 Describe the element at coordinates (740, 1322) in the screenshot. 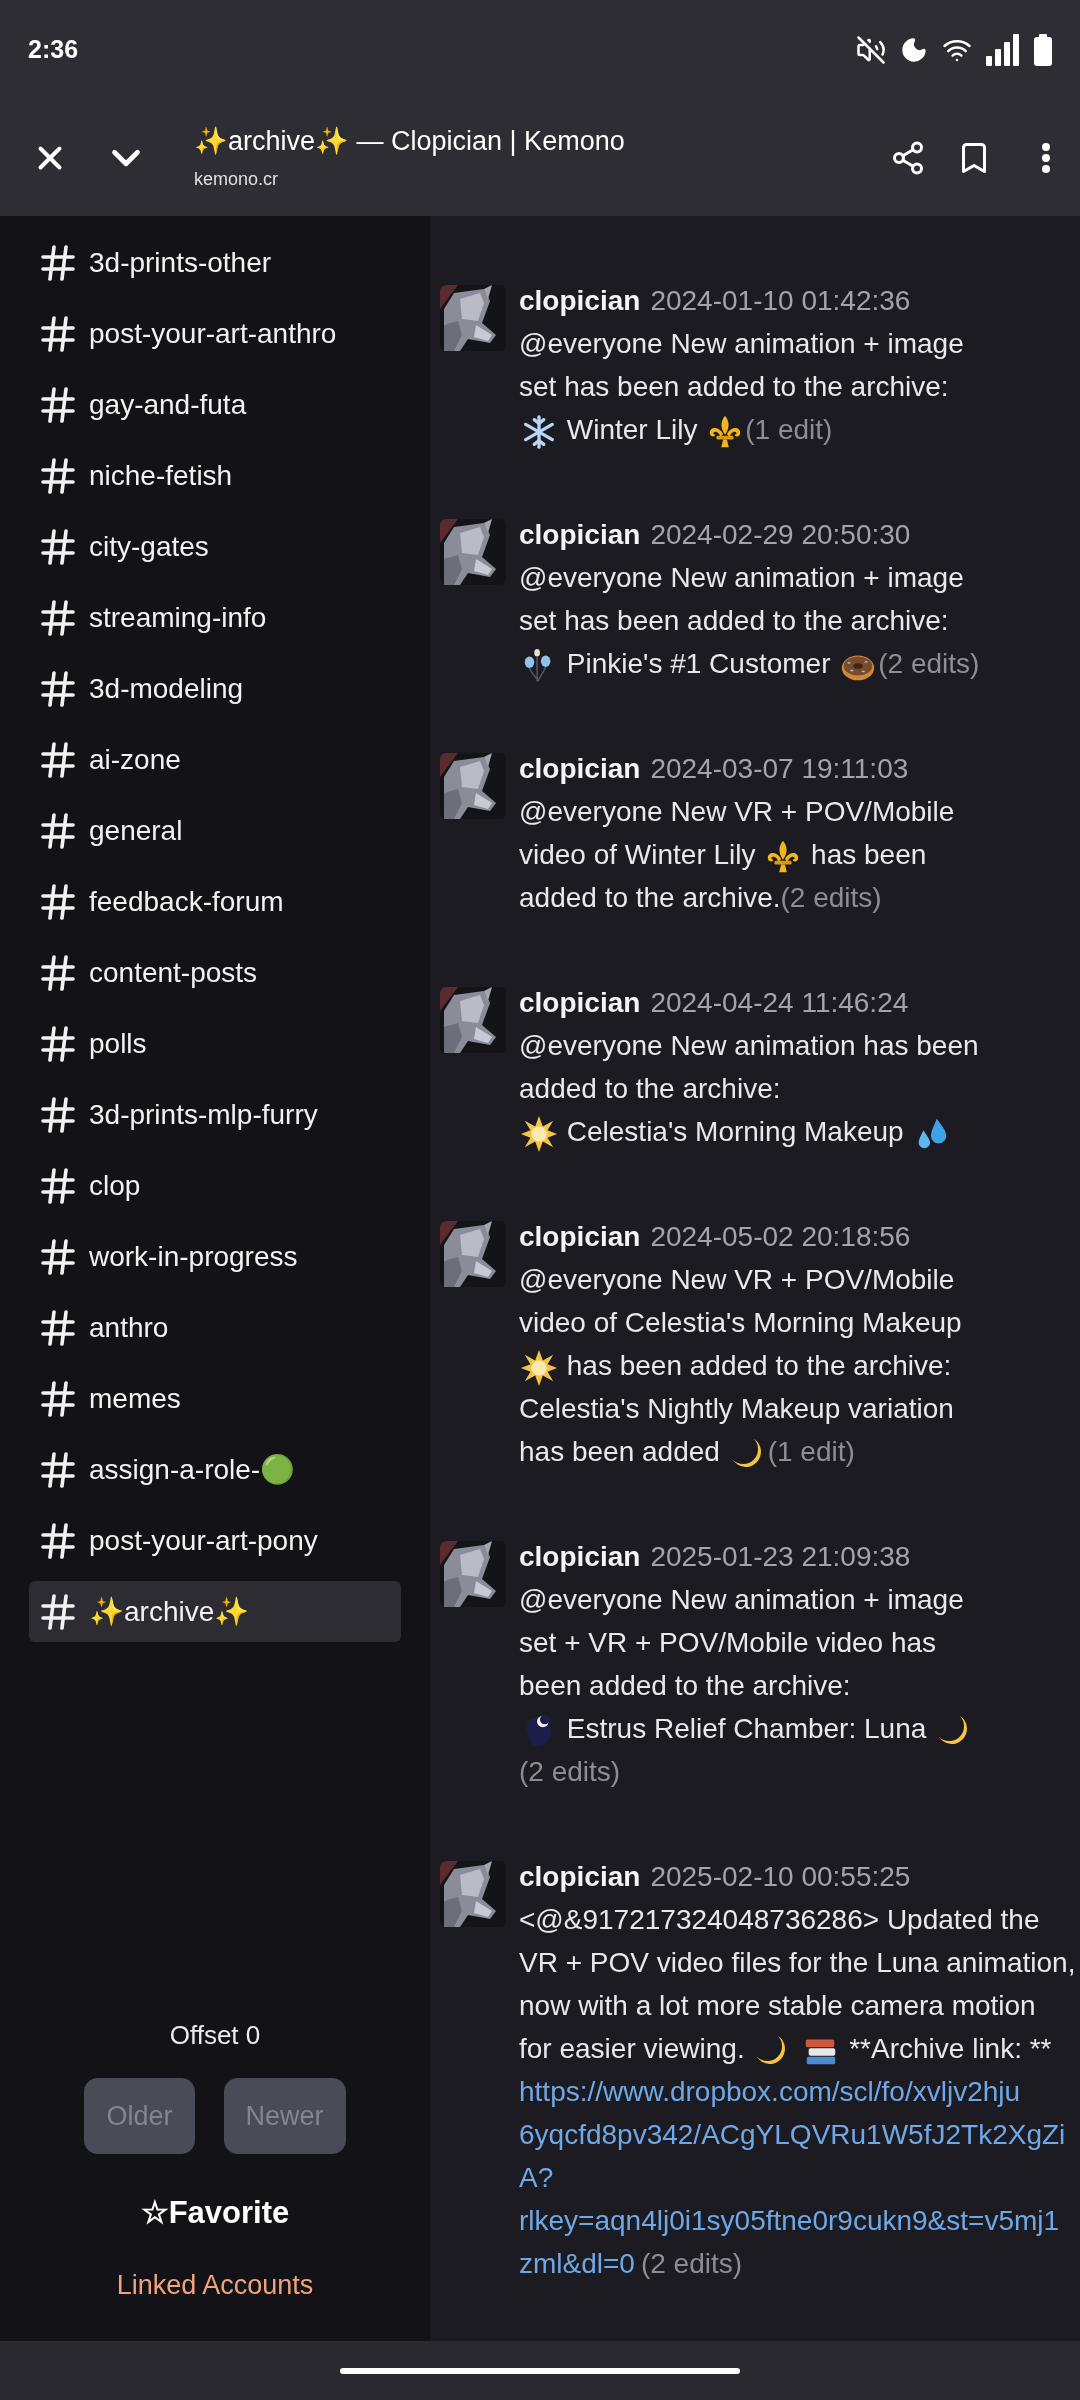

I see `message-text: video of Celestia's Morning Makeup` at that location.